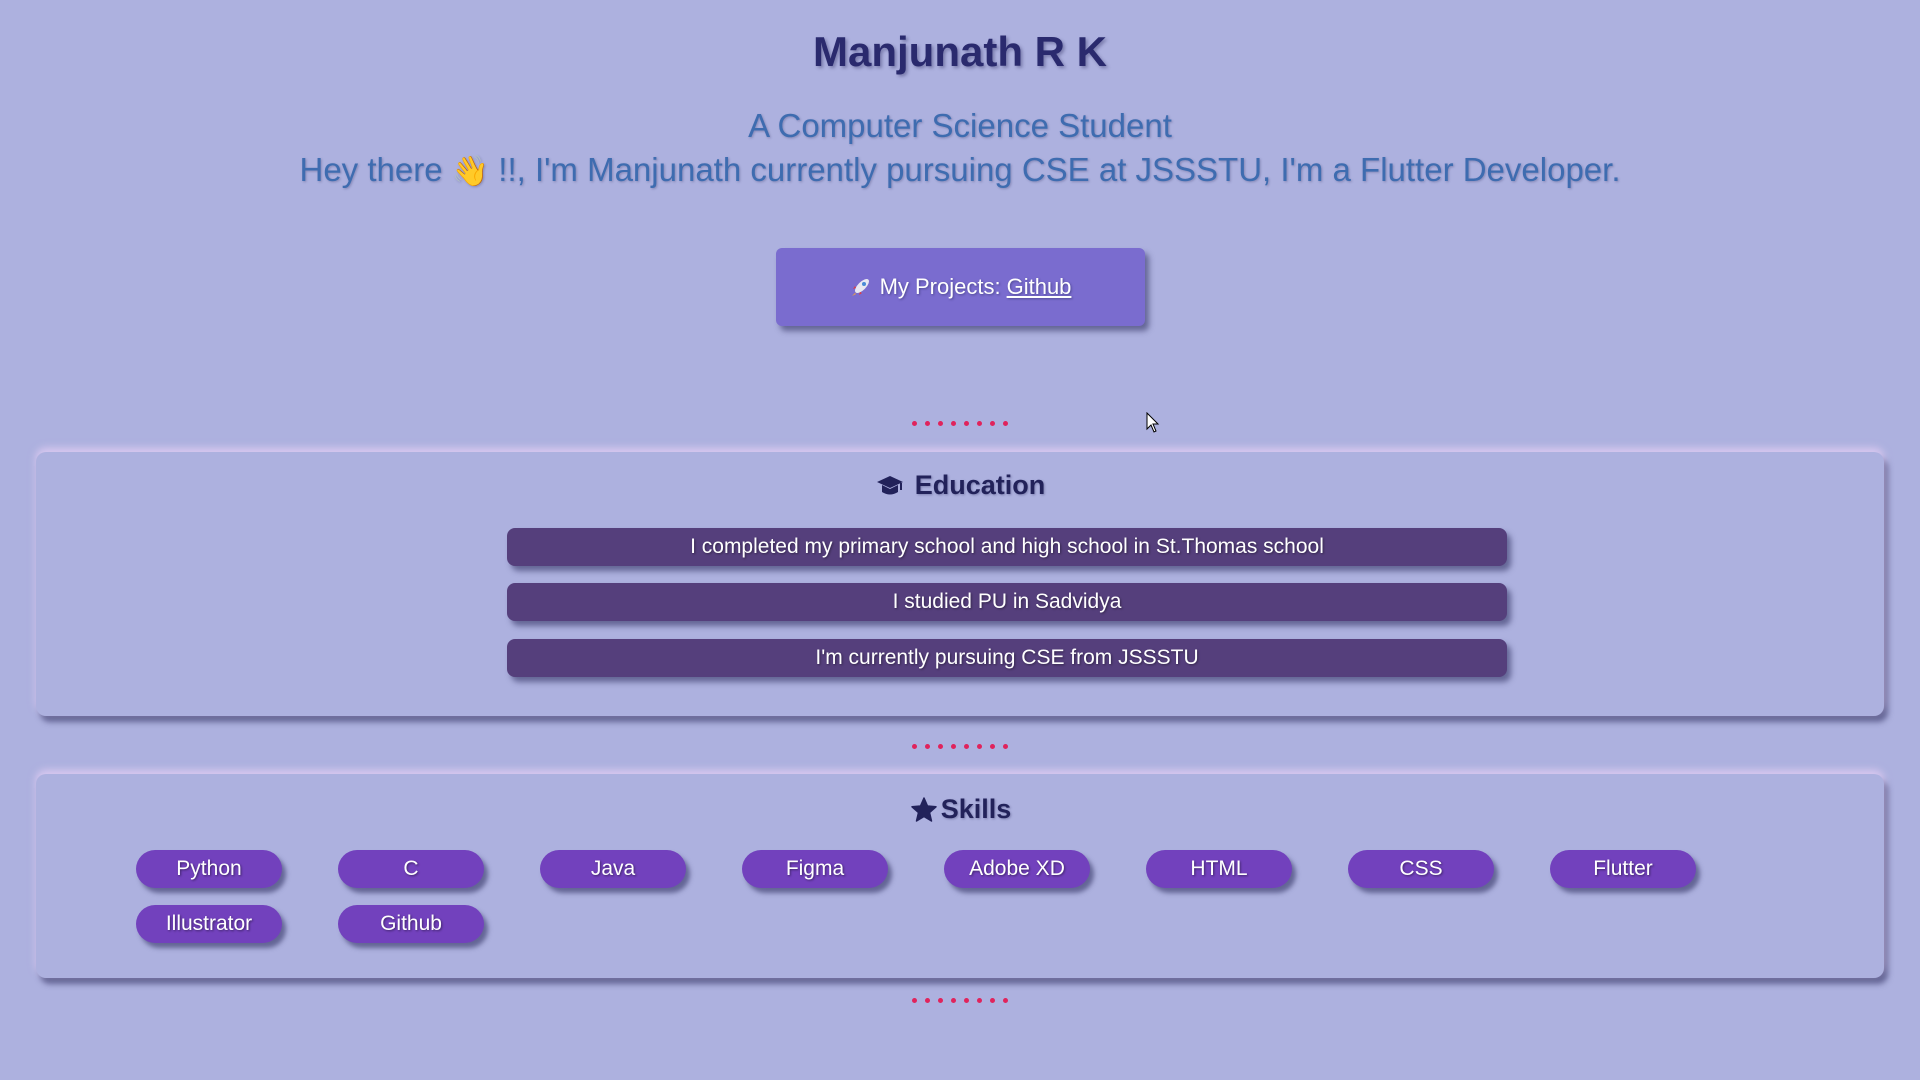 The image size is (1920, 1080). Describe the element at coordinates (1219, 869) in the screenshot. I see `skill-pill-html: HTML` at that location.